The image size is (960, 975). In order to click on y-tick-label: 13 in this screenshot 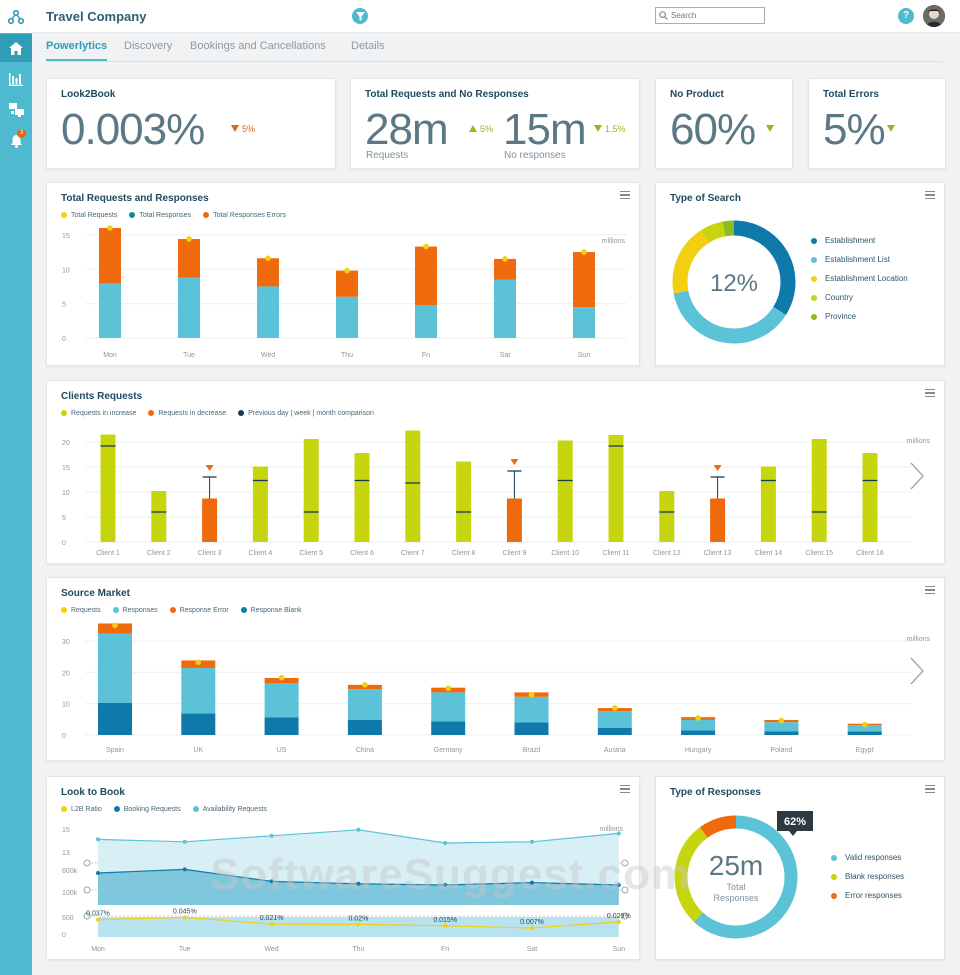, I will do `click(66, 853)`.